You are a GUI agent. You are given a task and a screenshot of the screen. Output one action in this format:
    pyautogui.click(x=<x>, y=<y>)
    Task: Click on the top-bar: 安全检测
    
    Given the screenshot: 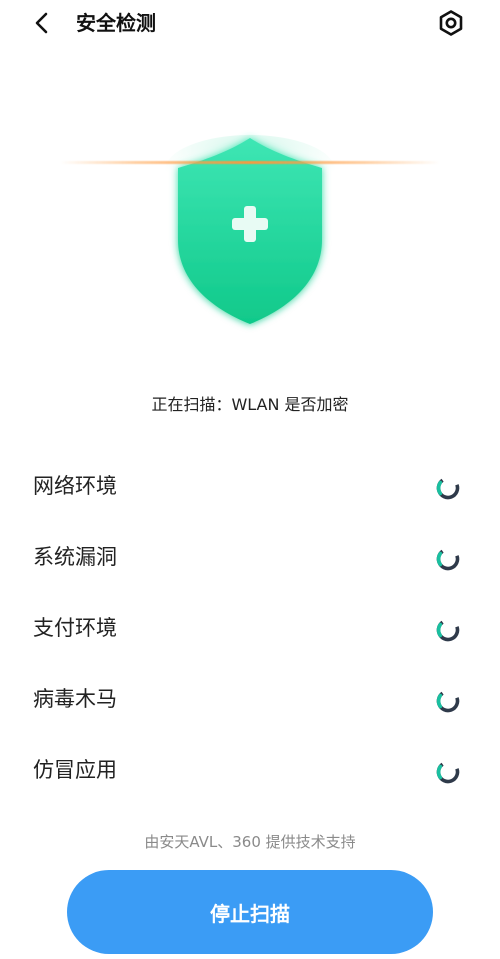 What is the action you would take?
    pyautogui.click(x=250, y=23)
    